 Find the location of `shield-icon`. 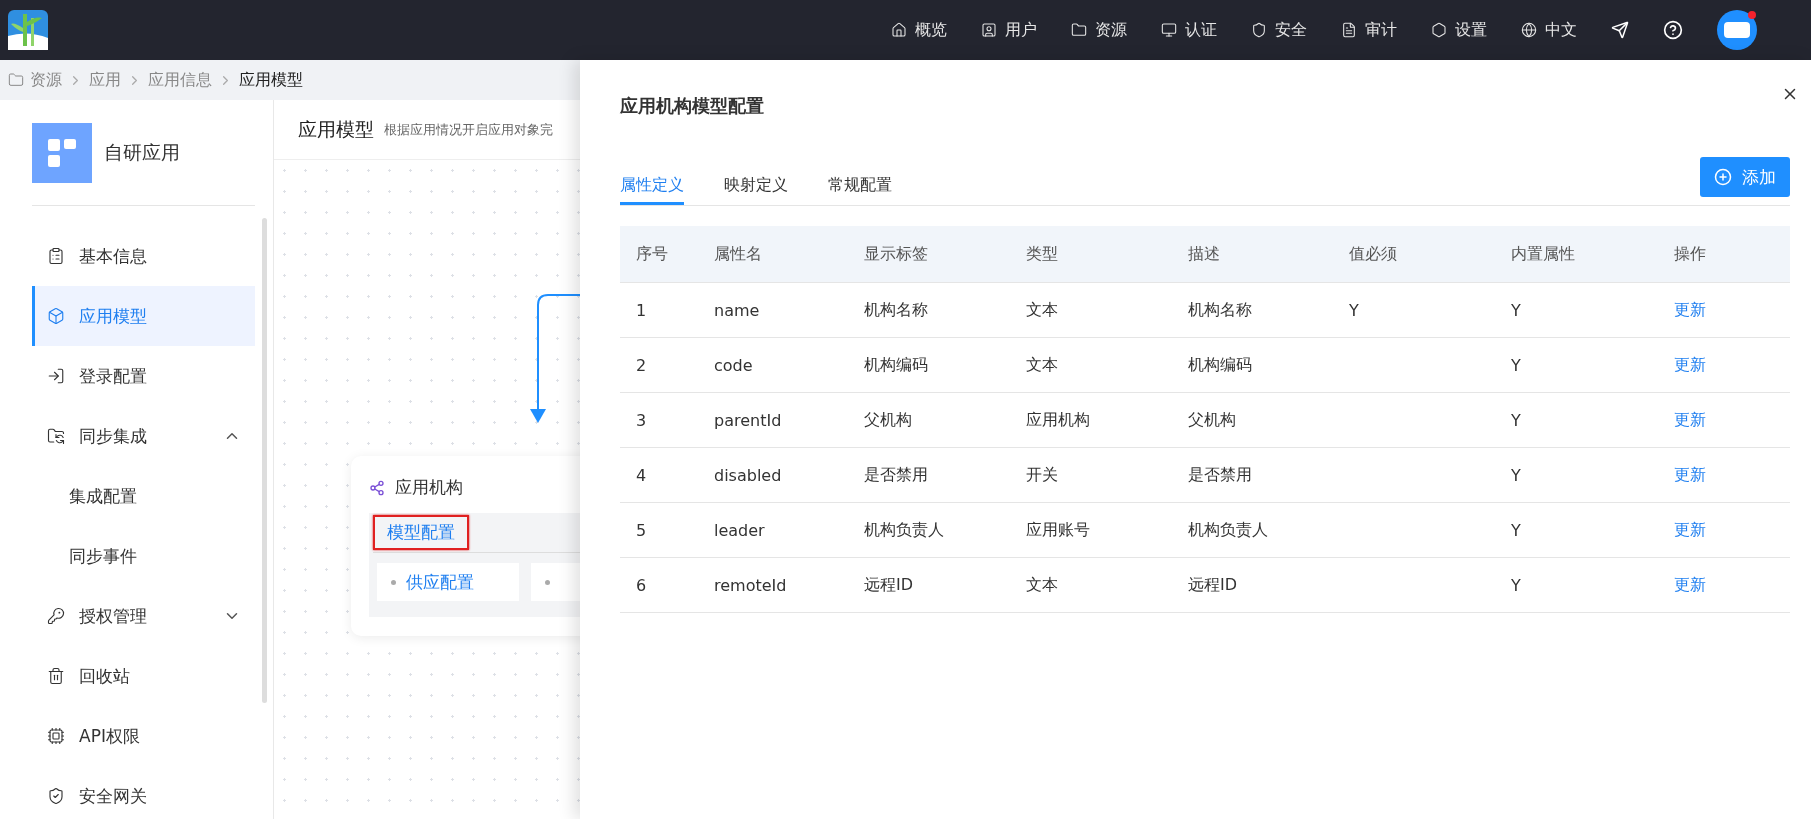

shield-icon is located at coordinates (1259, 30).